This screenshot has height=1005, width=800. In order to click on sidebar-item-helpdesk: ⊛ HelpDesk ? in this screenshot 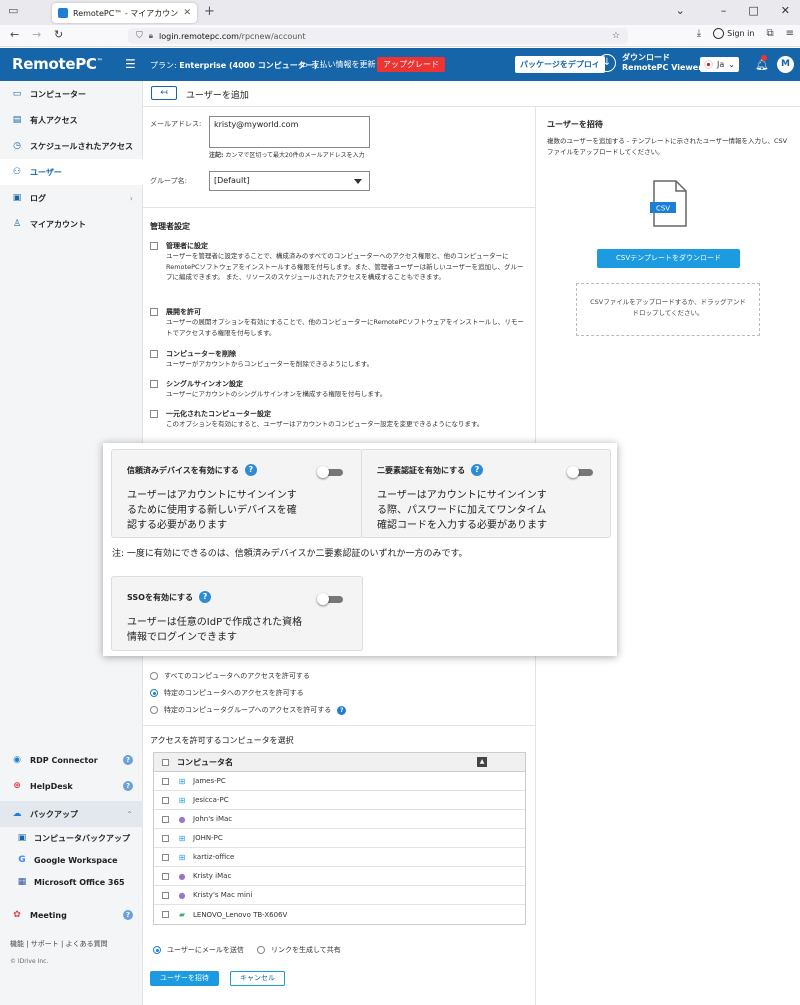, I will do `click(71, 786)`.